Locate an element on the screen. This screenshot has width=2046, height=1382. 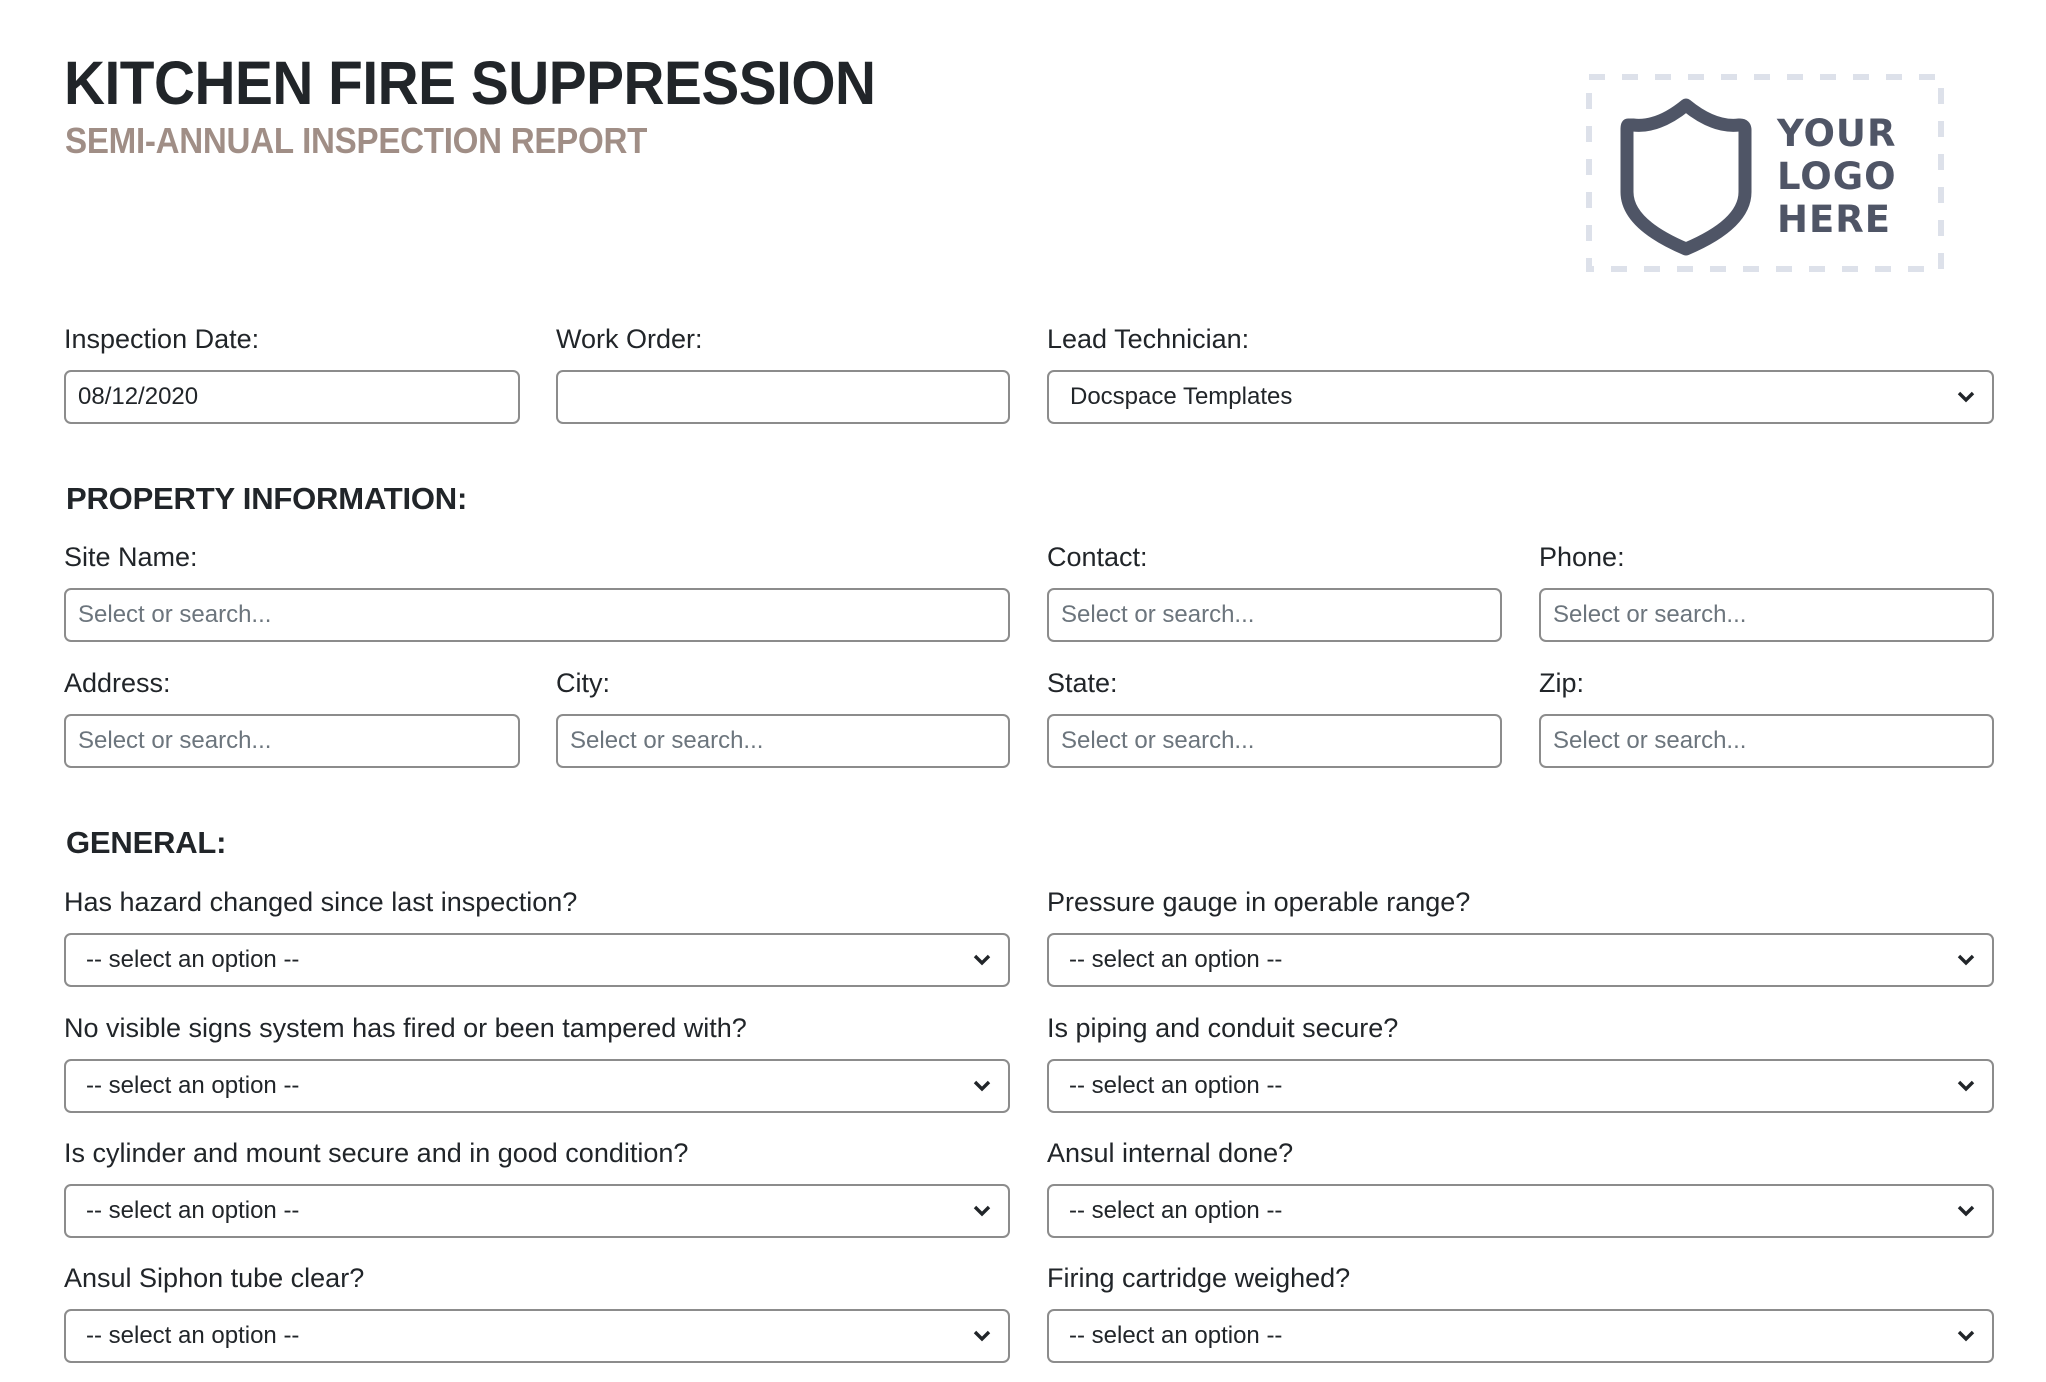
logo-placeholder: YOUR LOGO HERE is located at coordinates (1765, 173).